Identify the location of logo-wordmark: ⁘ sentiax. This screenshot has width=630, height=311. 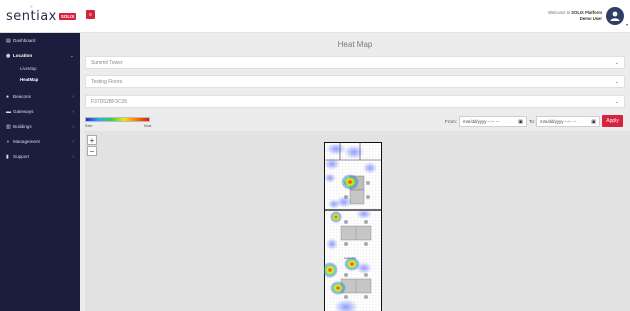
(31, 13).